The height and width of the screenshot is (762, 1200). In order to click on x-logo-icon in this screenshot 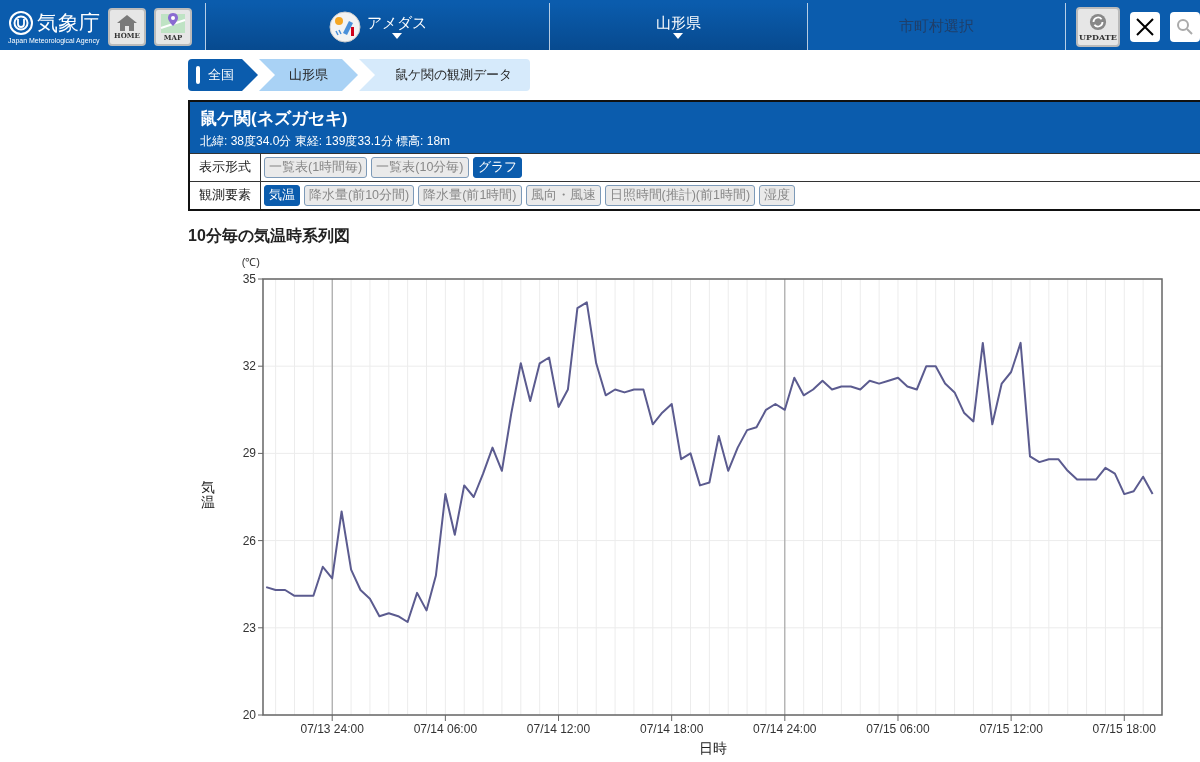, I will do `click(1145, 26)`.